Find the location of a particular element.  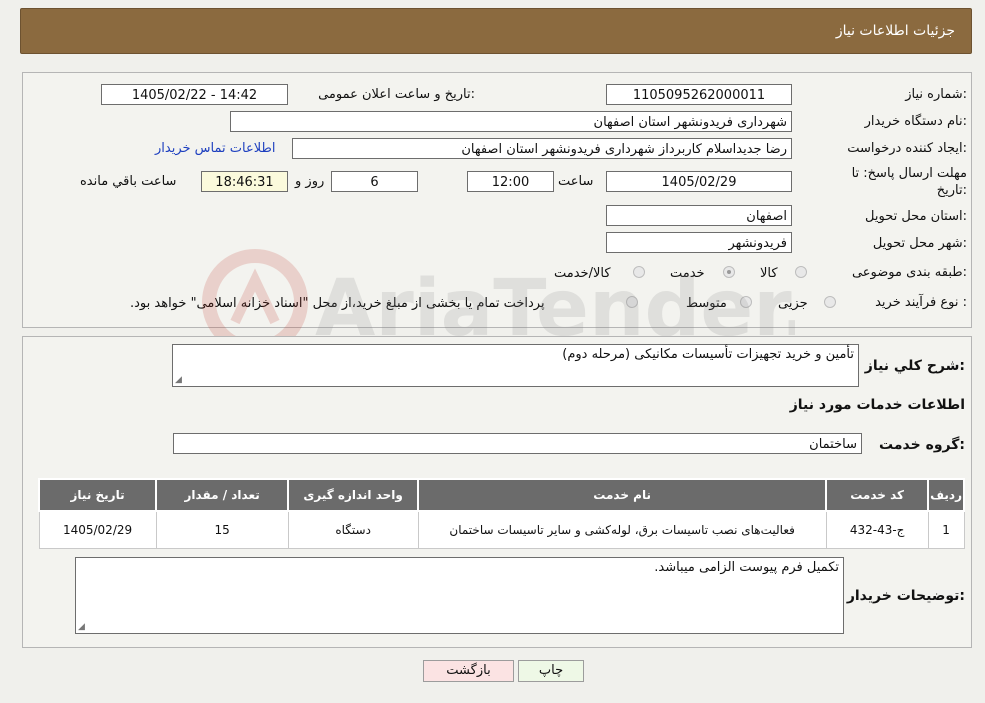

cell-quantity: 15 is located at coordinates (222, 529).